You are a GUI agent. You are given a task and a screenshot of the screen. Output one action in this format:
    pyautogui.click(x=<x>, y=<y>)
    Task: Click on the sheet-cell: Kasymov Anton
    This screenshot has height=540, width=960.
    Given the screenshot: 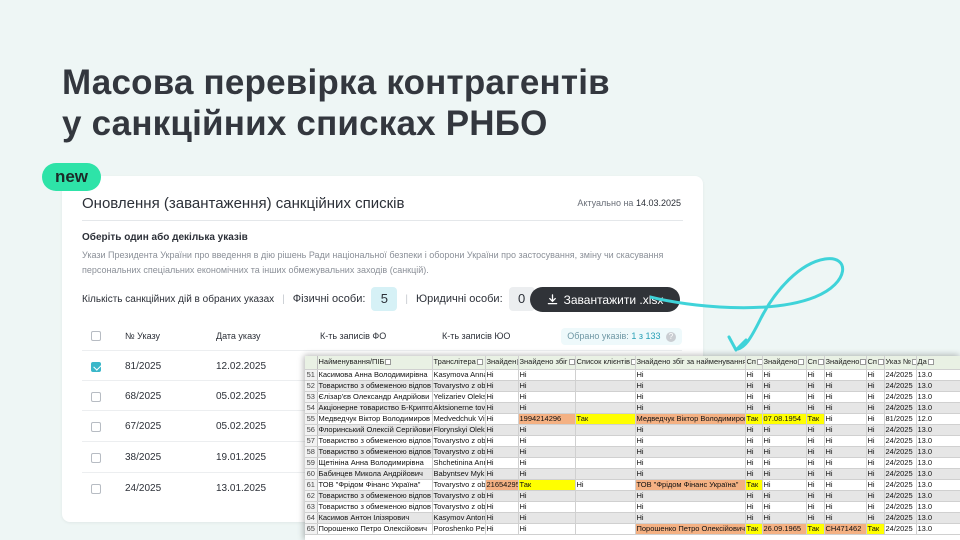 What is the action you would take?
    pyautogui.click(x=459, y=518)
    